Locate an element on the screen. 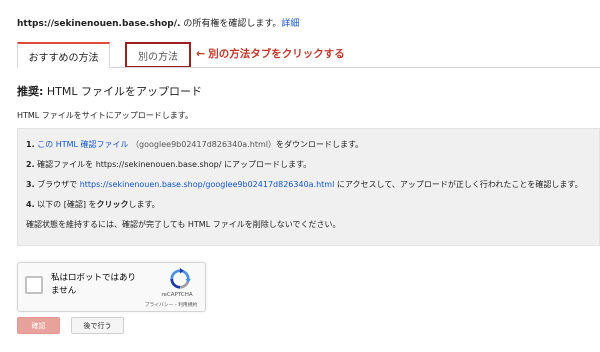 The image size is (600, 352). recaptcha-widget: 私はロボットではありません reCAPTCHA プライバシー - 利用規約 is located at coordinates (111, 287).